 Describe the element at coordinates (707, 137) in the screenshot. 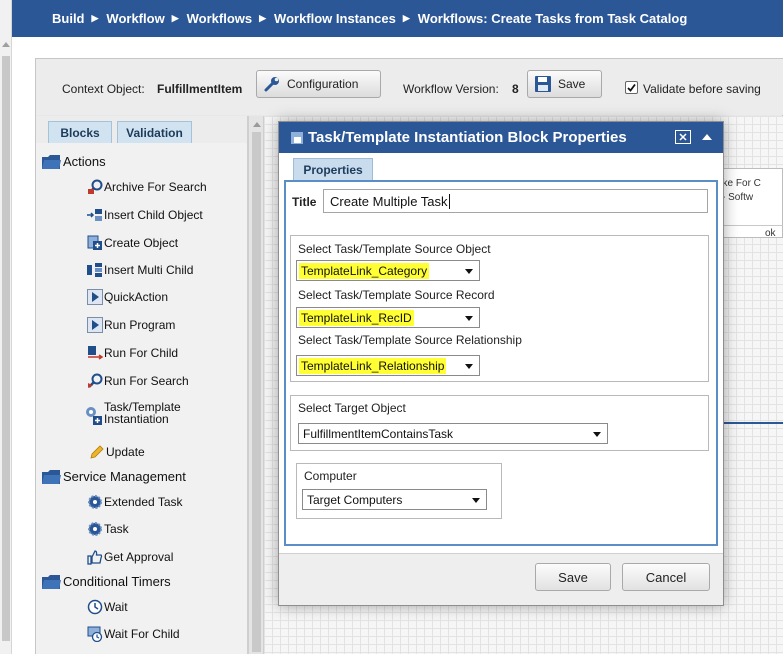

I see `dialog-collapse-icon` at that location.